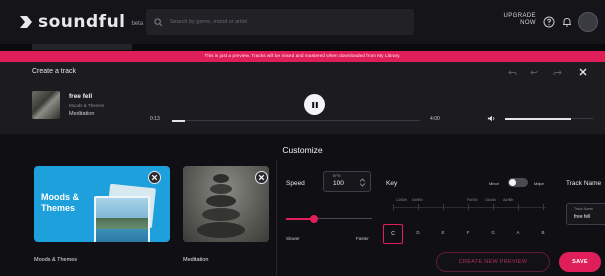 This screenshot has width=605, height=276. I want to click on key-label: Key, so click(392, 183).